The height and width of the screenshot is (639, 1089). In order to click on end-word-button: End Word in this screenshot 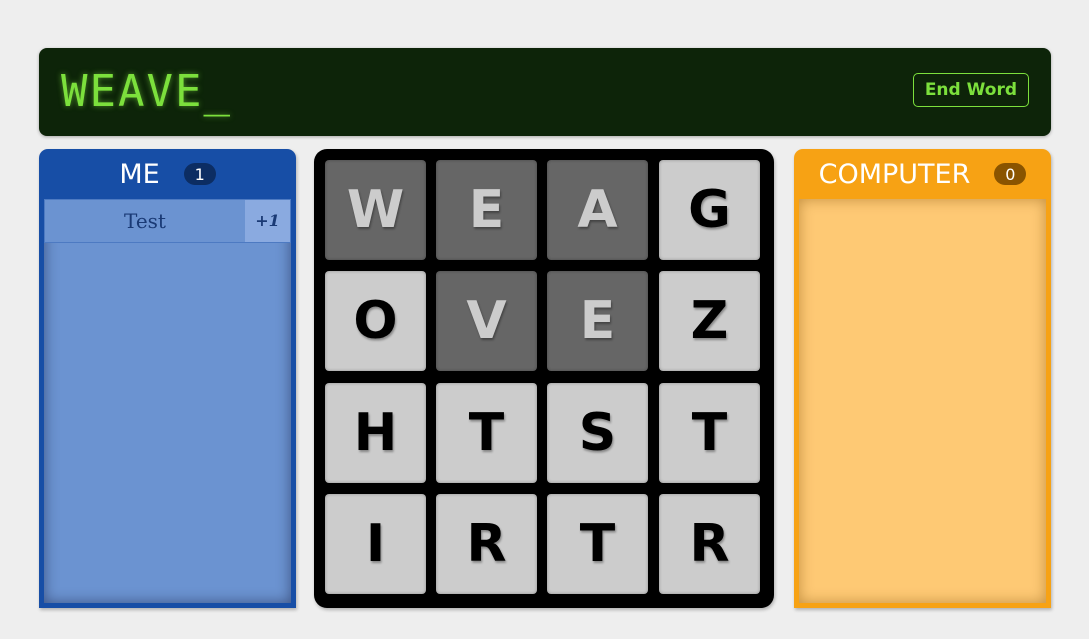, I will do `click(970, 90)`.